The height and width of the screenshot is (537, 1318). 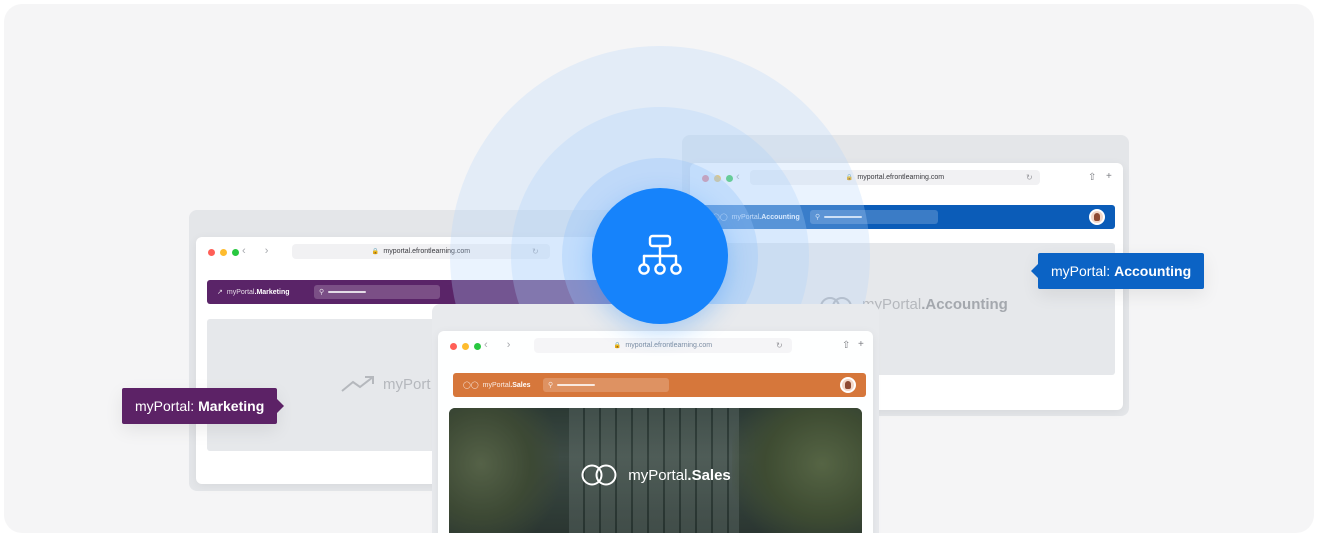 I want to click on portal-logo-icon, so click(x=599, y=475).